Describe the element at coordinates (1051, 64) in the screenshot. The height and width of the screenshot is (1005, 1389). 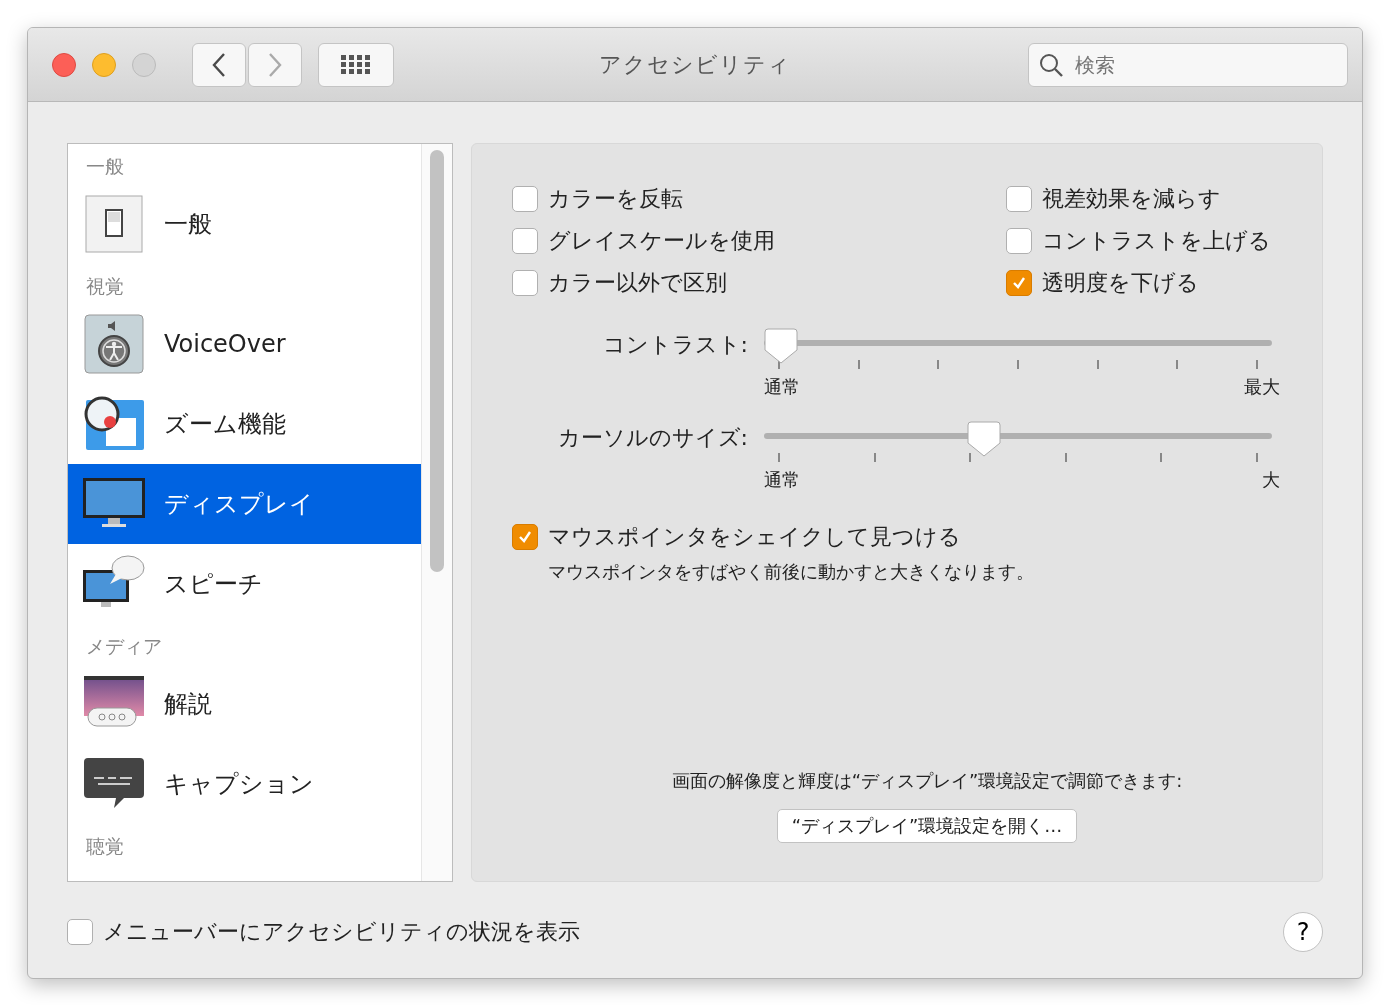
I see `search-icon` at that location.